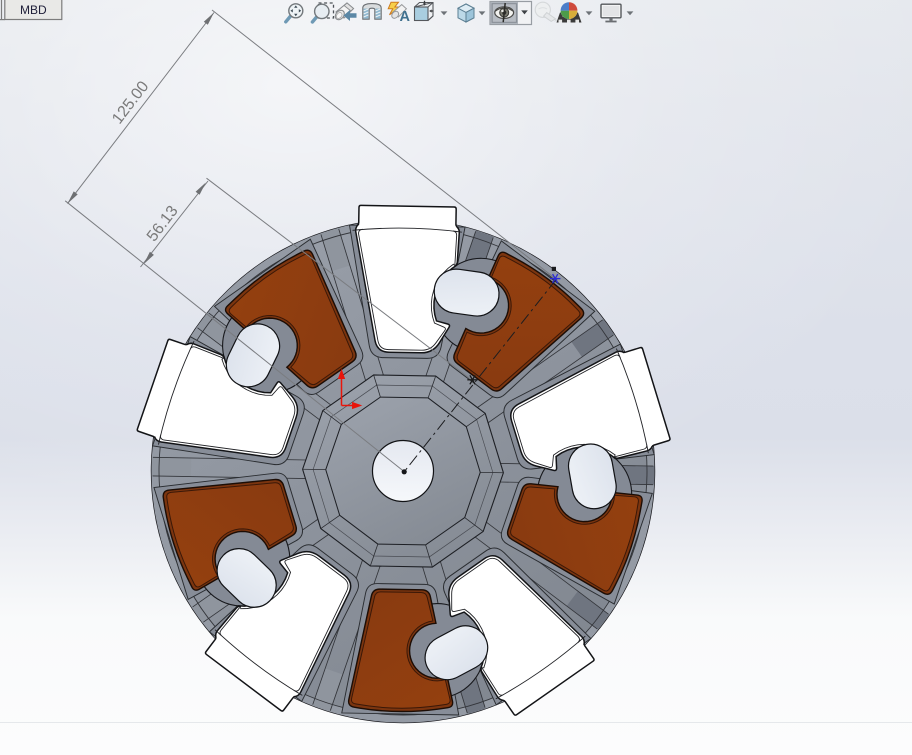 The image size is (912, 755). What do you see at coordinates (33, 10) in the screenshot?
I see `svg-text: MBD` at bounding box center [33, 10].